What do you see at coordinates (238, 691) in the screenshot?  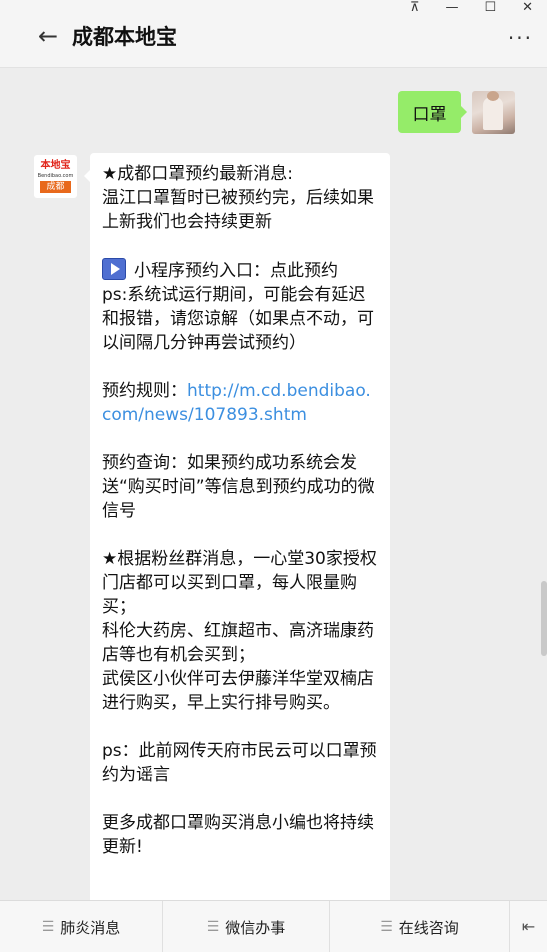 I see `wuhou-line: 武侯区小伙伴可去伊藤洋华堂双楠店进行购买，早上实行排号购买。` at bounding box center [238, 691].